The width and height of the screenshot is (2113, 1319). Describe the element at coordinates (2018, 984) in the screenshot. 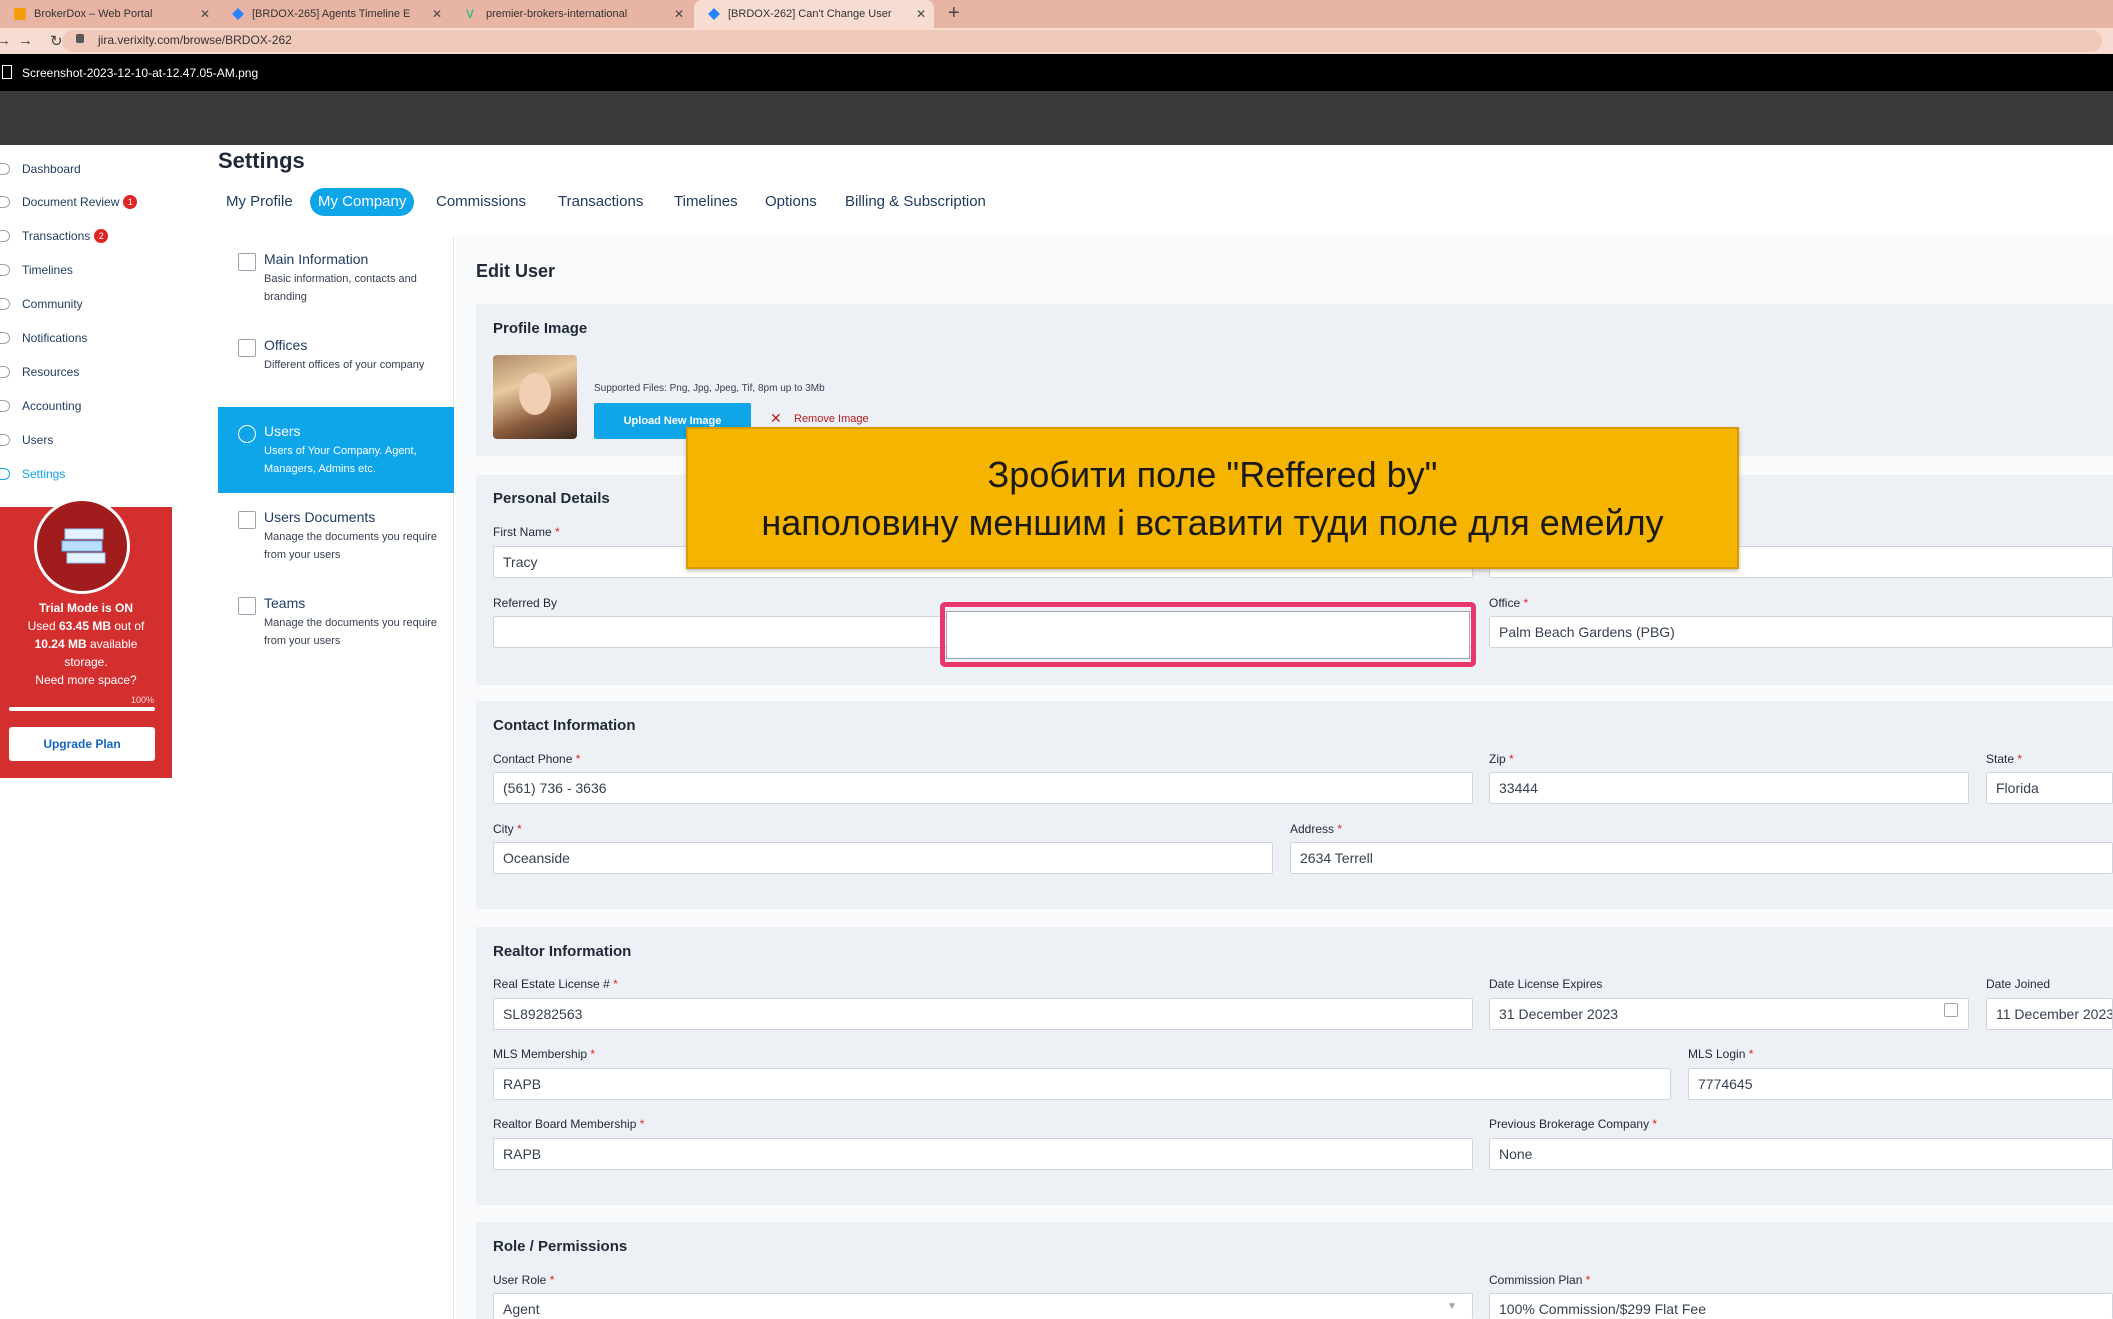

I see `date-joined-label: Date Joined` at that location.